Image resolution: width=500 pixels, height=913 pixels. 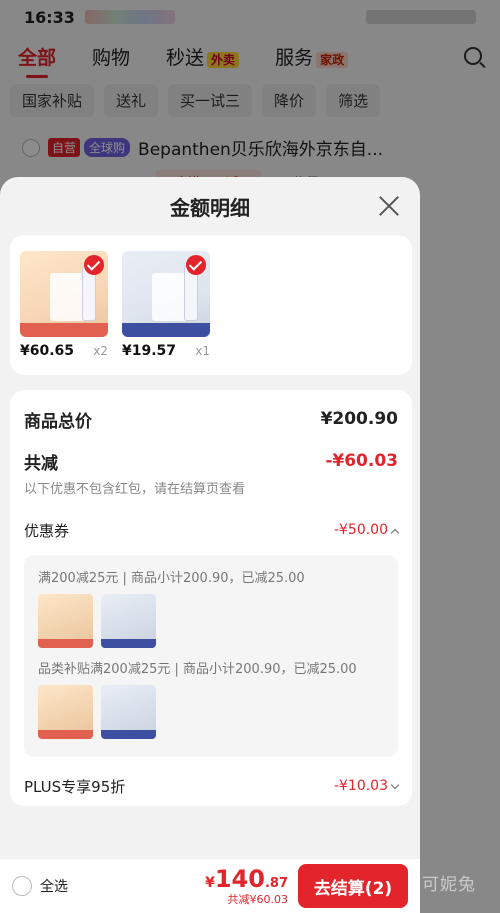 What do you see at coordinates (361, 461) in the screenshot?
I see `discount-value: -¥60.03` at bounding box center [361, 461].